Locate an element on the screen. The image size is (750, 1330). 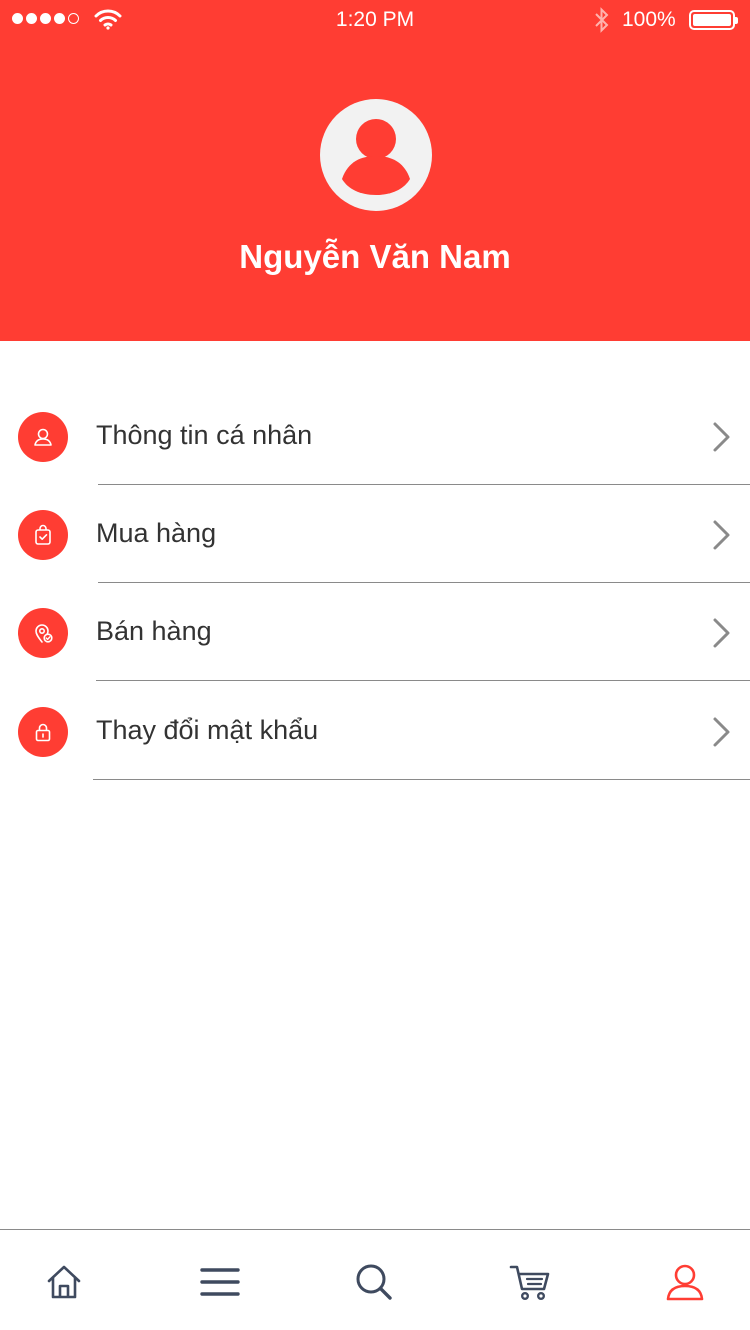
nav-search-button is located at coordinates (374, 1282).